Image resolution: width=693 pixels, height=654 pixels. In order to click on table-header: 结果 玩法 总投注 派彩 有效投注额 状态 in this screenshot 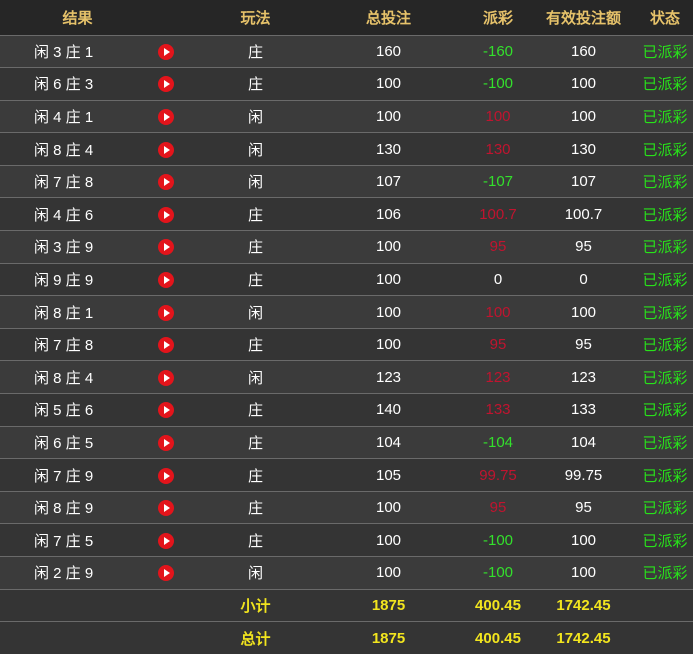, I will do `click(346, 17)`.